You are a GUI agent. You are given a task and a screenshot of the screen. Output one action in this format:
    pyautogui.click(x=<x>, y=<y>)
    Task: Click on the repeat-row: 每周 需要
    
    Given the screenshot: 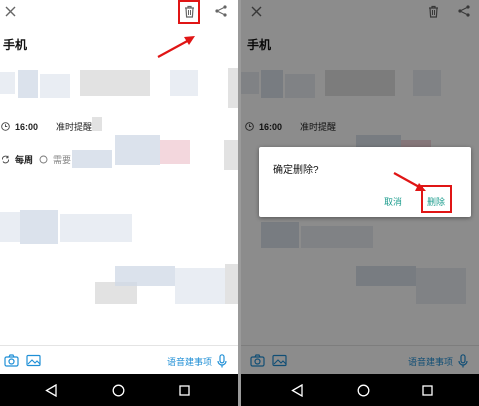 What is the action you would take?
    pyautogui.click(x=36, y=159)
    